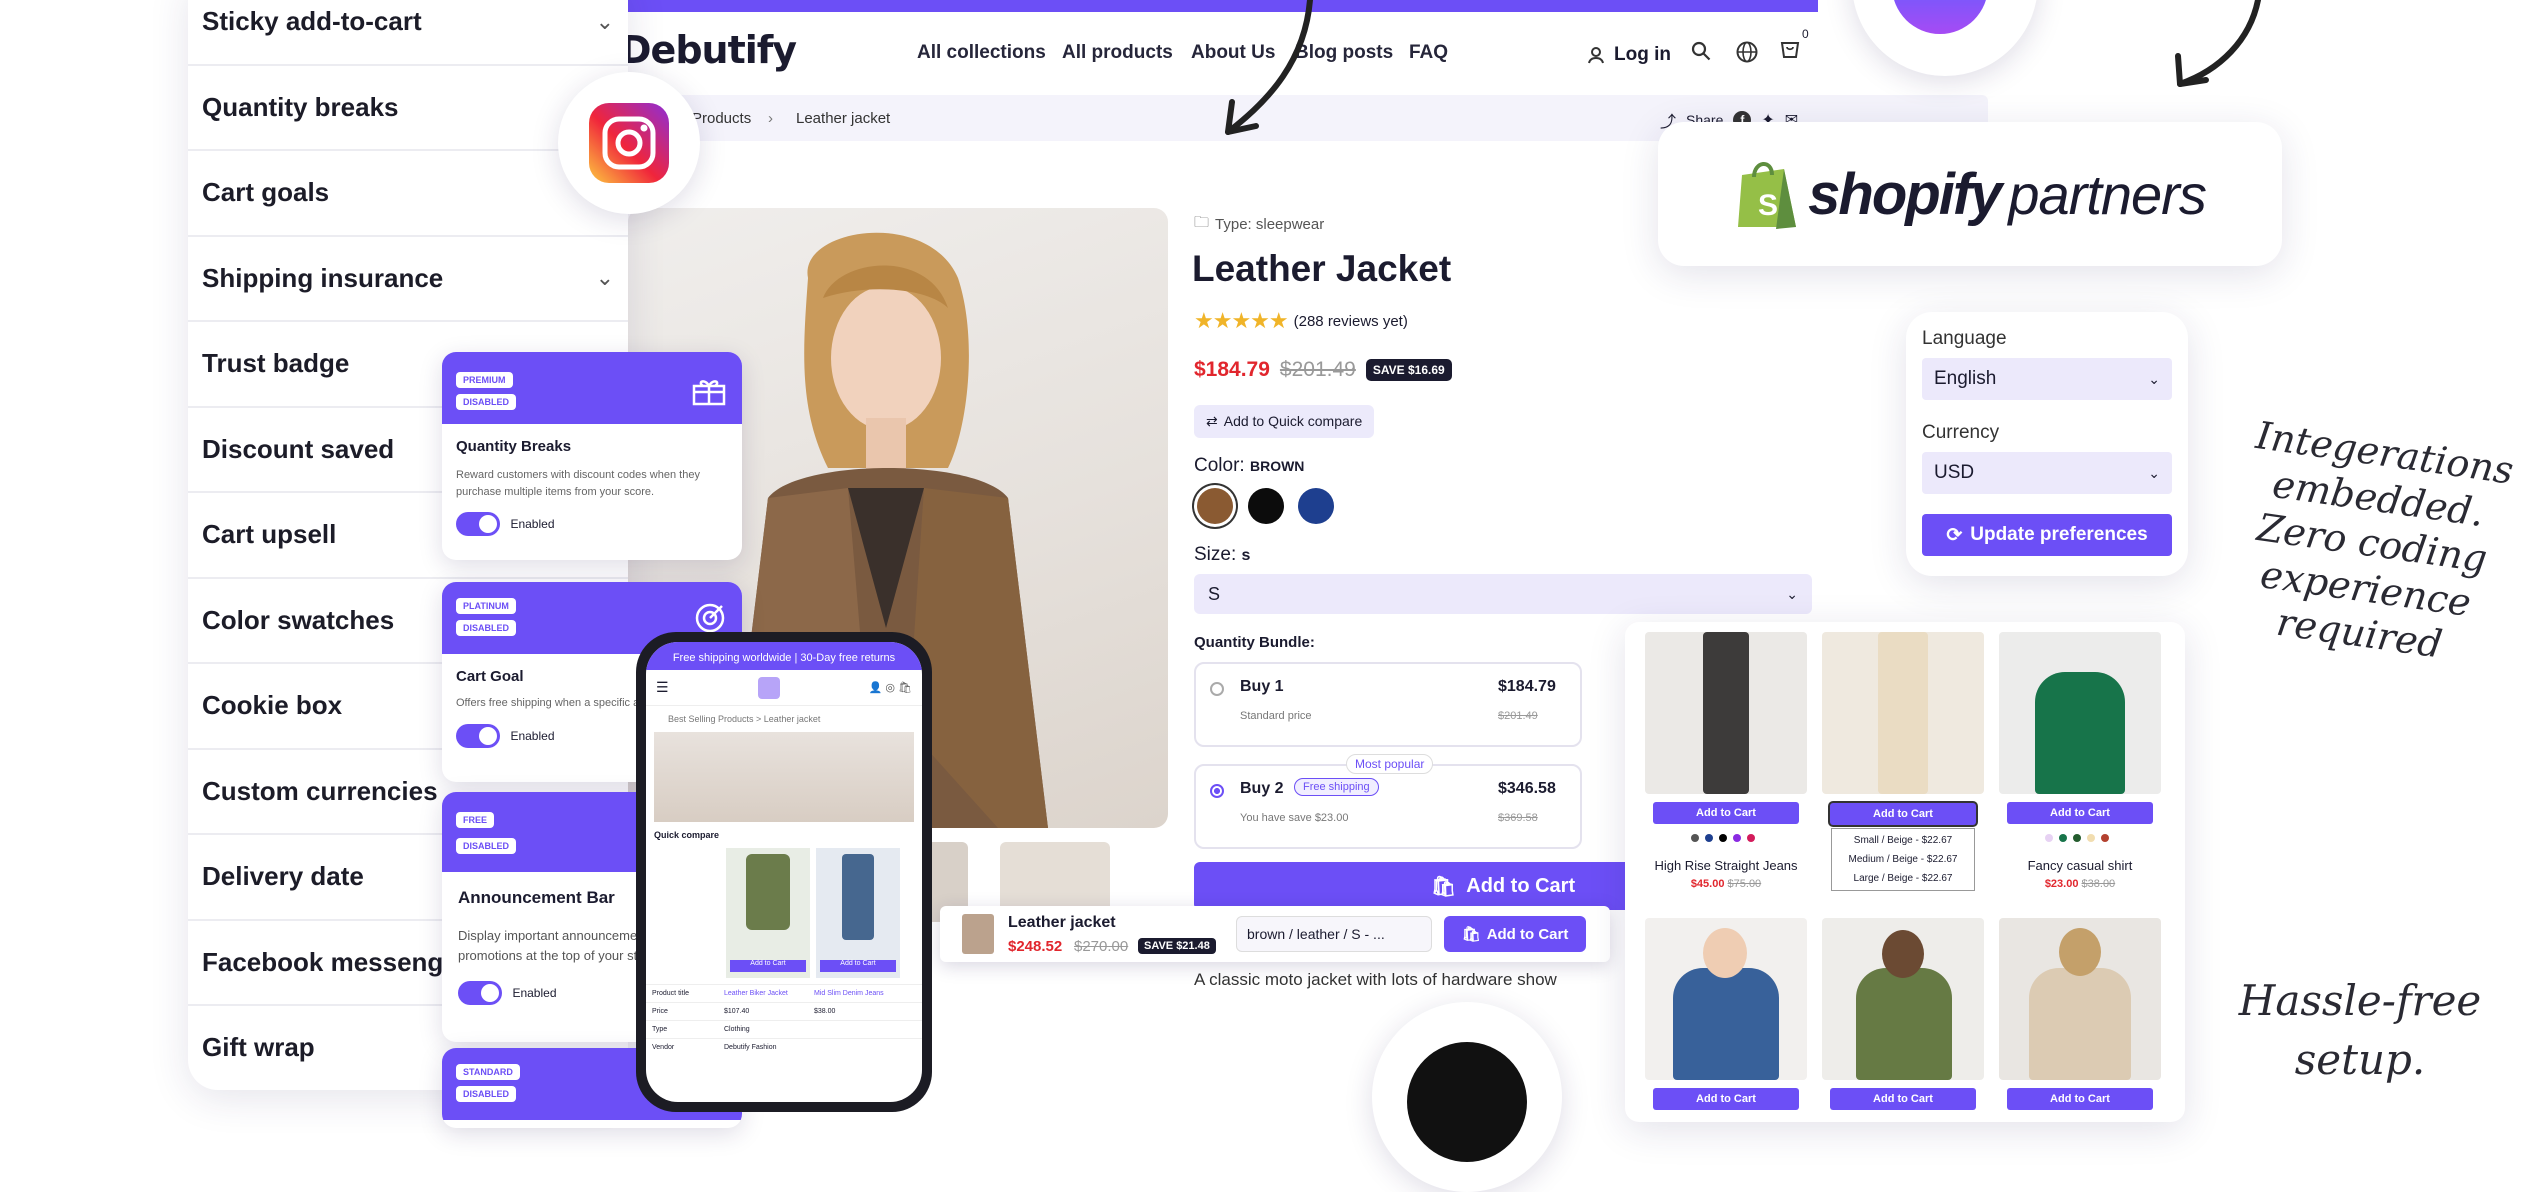 The width and height of the screenshot is (2530, 1192). Describe the element at coordinates (269, 534) in the screenshot. I see `feature-label: Cart upsell` at that location.